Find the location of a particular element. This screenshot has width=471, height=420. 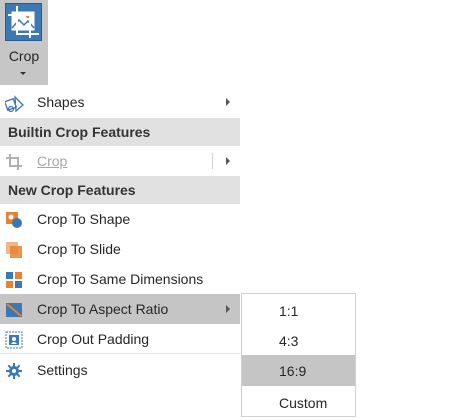

menu-item-label: Crop To Aspect Ratio is located at coordinates (103, 309).